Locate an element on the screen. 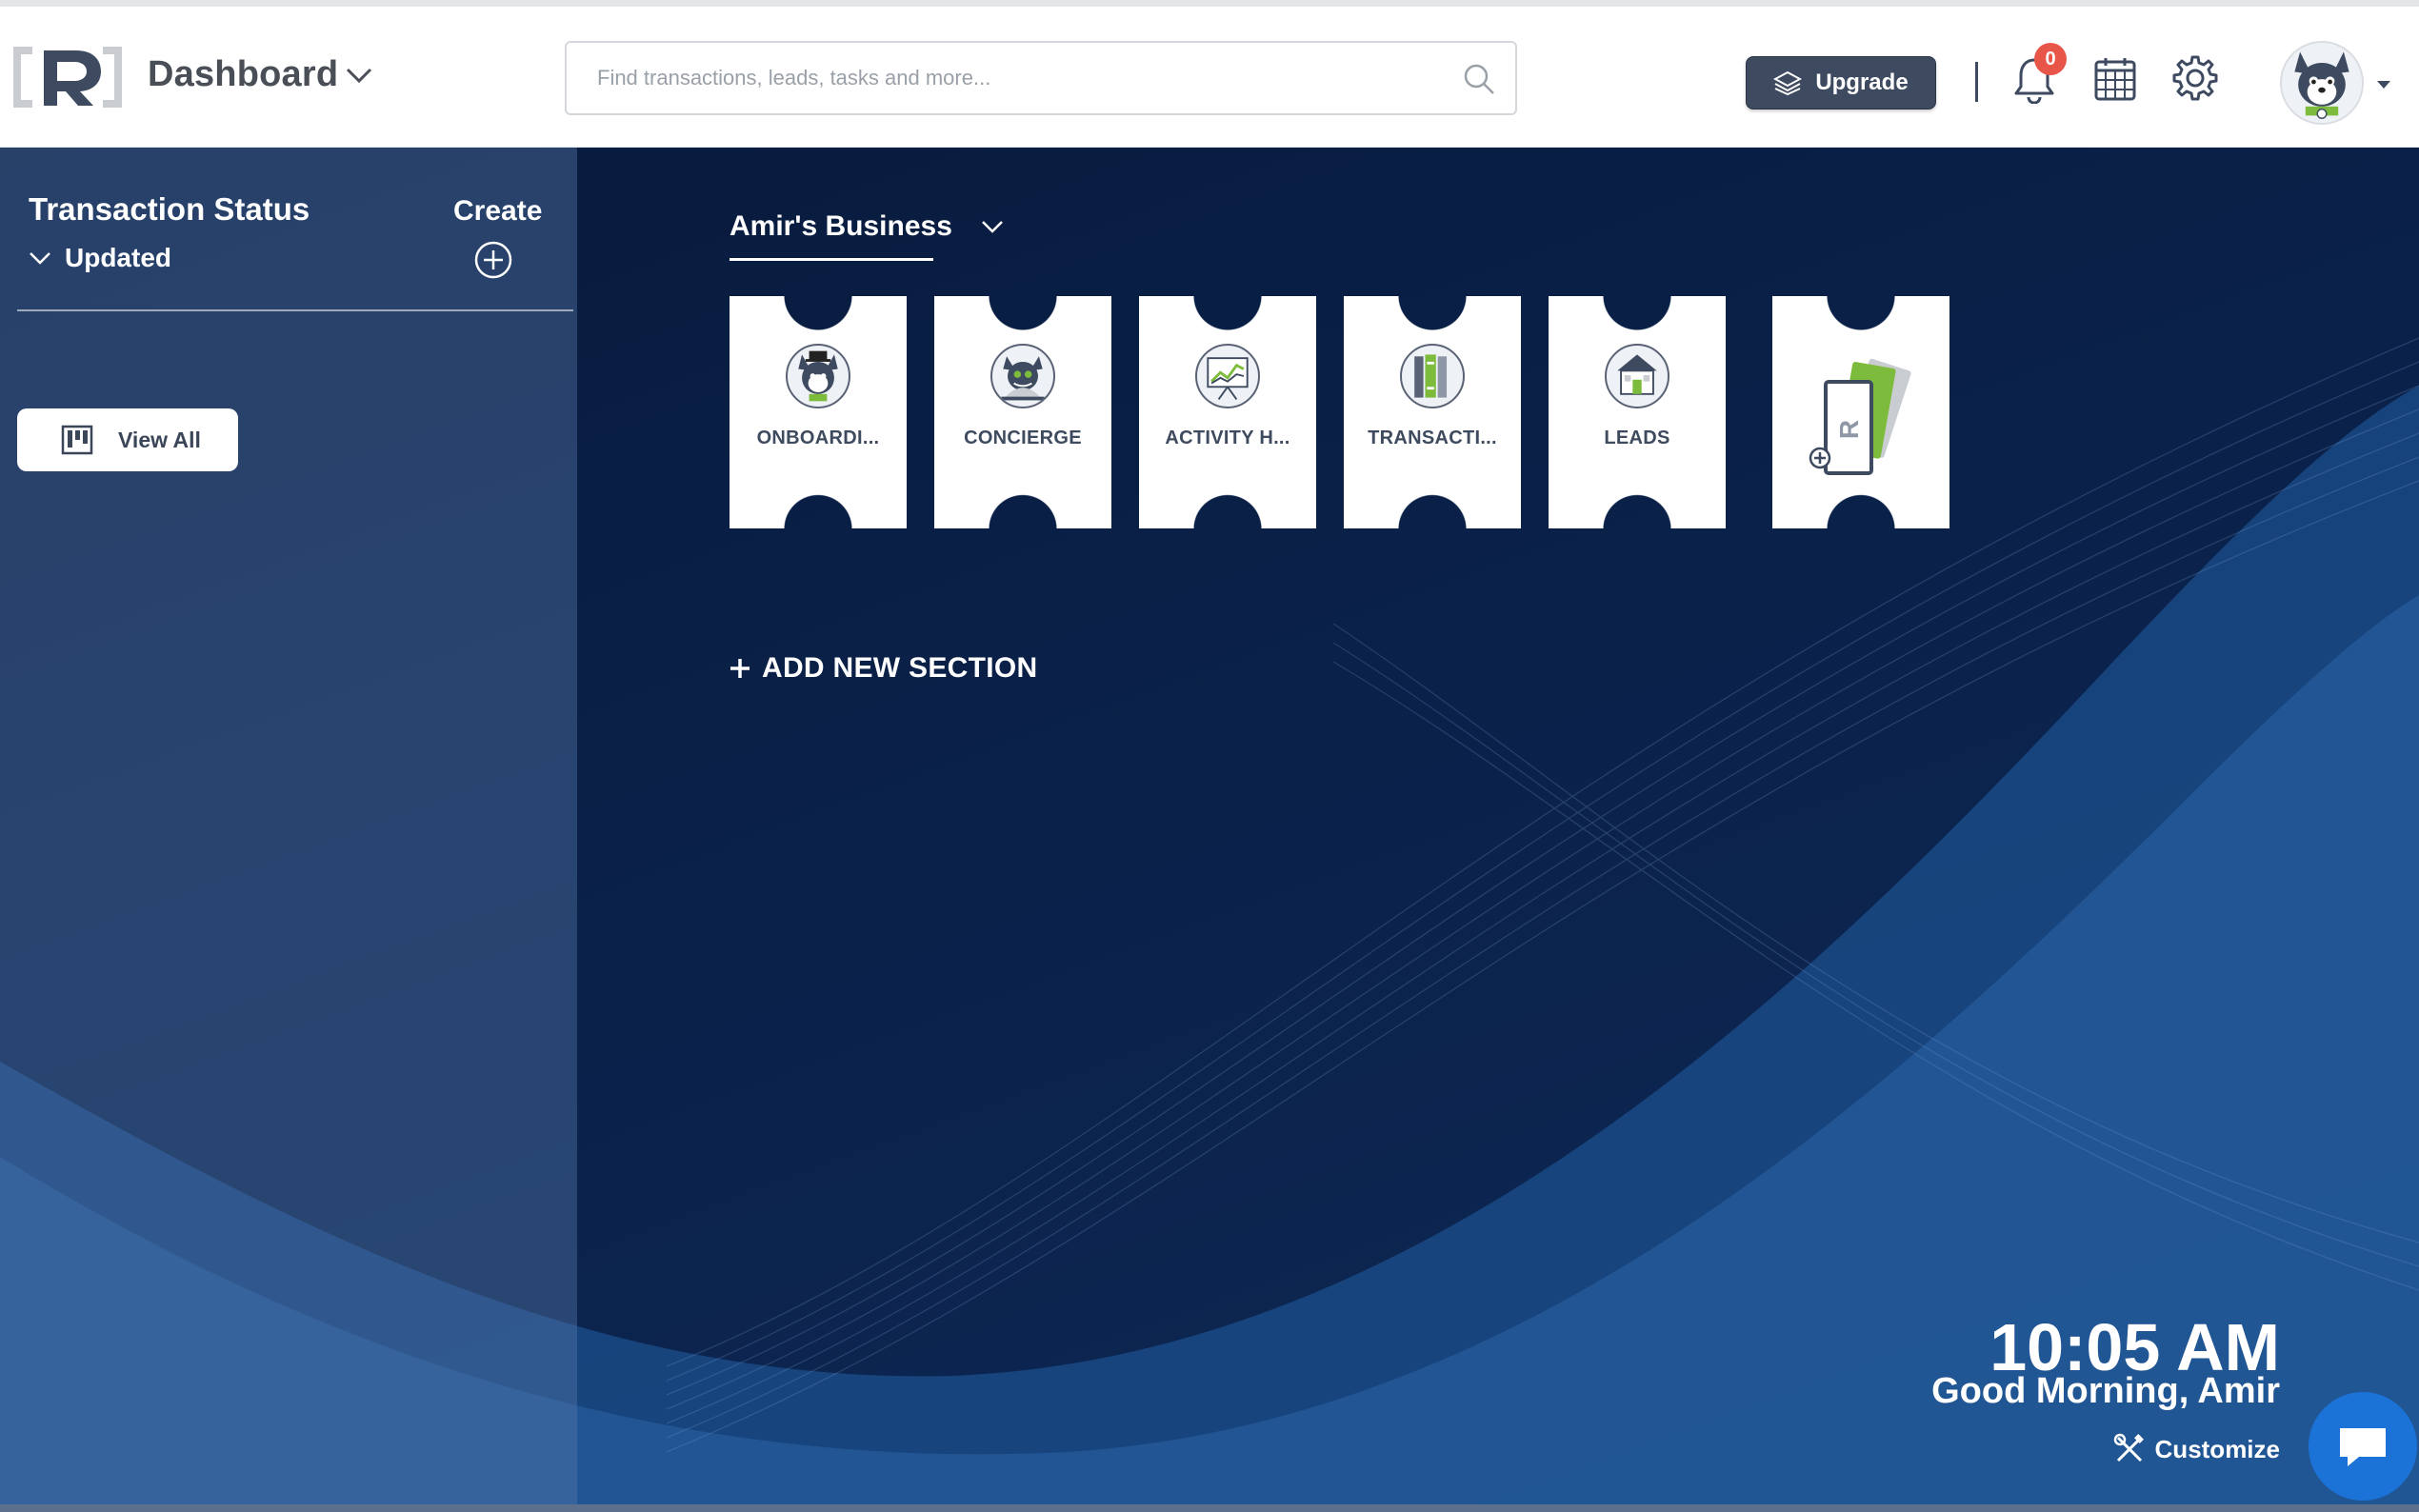  add-card-icon: R is located at coordinates (1860, 416).